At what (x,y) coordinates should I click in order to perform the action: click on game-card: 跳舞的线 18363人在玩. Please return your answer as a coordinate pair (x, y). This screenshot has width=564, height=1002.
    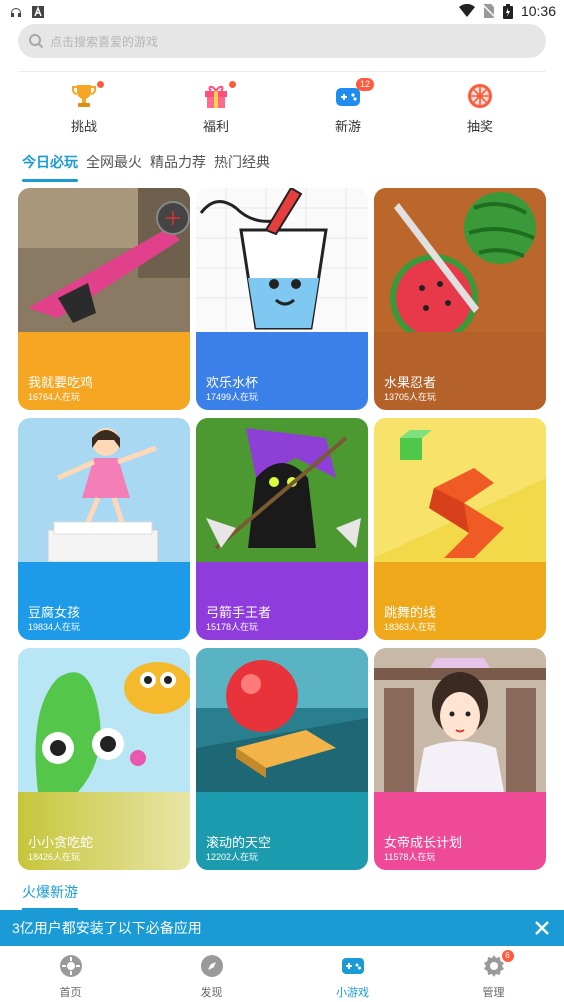
    Looking at the image, I should click on (460, 529).